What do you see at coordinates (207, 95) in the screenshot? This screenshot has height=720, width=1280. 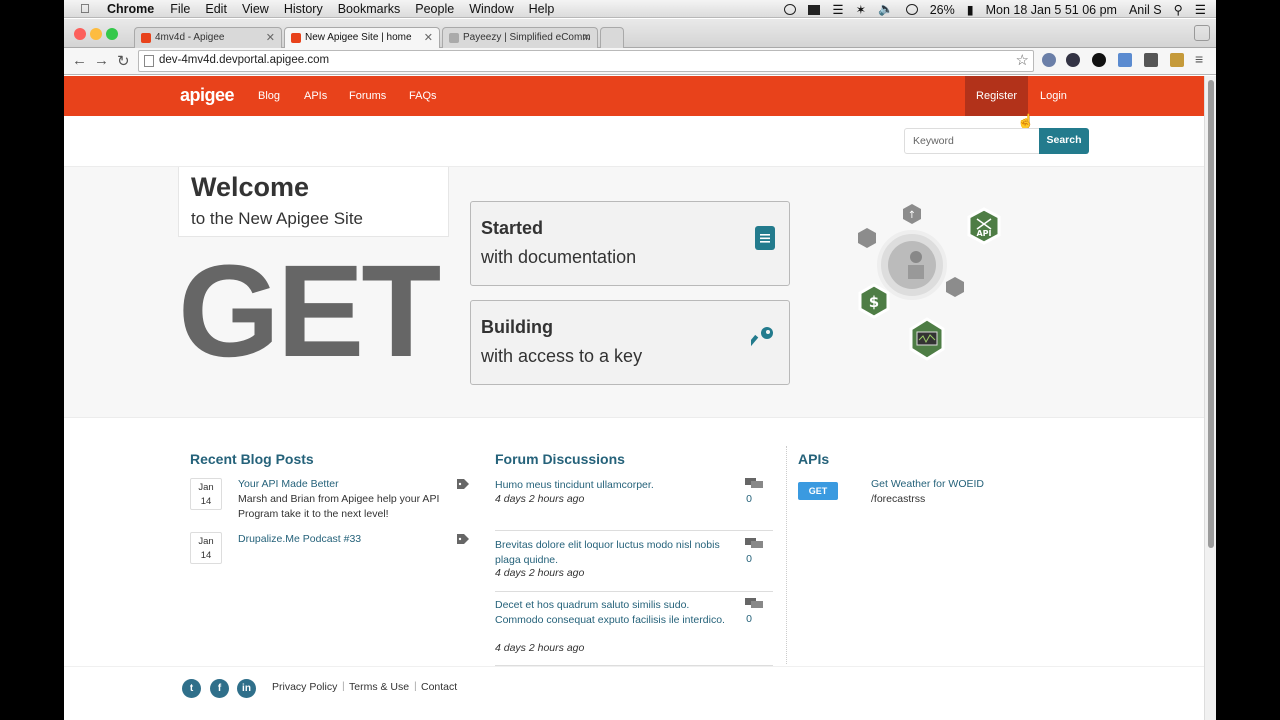 I see `apigee-logo: apigee` at bounding box center [207, 95].